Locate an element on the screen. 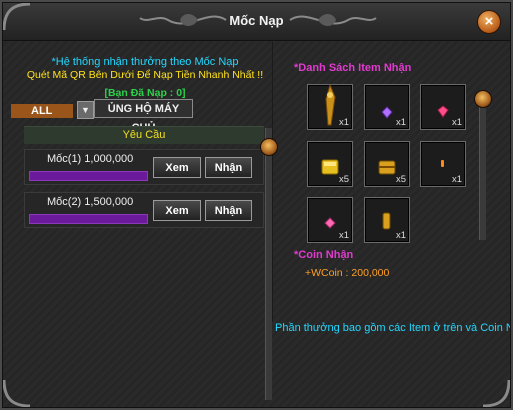 This screenshot has height=410, width=513. tier-label: Mốc(2) 1,500,000 is located at coordinates (90, 202).